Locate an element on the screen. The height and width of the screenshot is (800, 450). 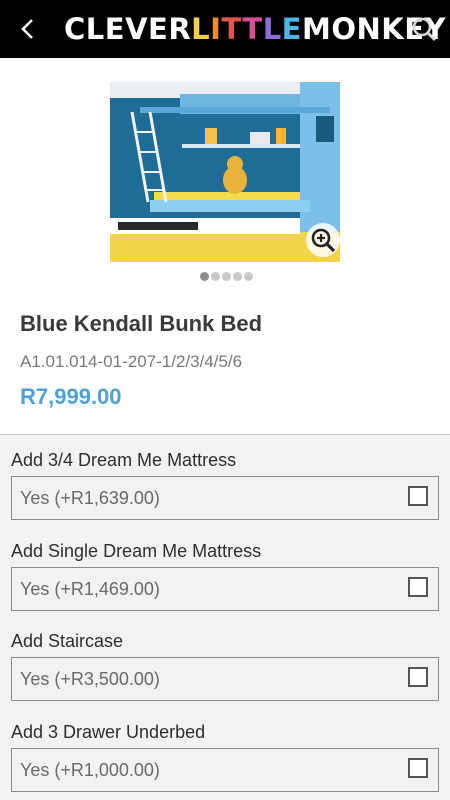
app-header: CLEVERLITTLEMONKEY is located at coordinates (225, 29).